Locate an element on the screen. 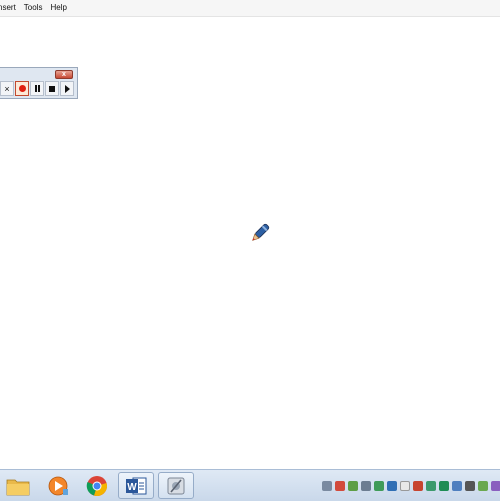 Image resolution: width=500 pixels, height=501 pixels. record-button is located at coordinates (22, 88).